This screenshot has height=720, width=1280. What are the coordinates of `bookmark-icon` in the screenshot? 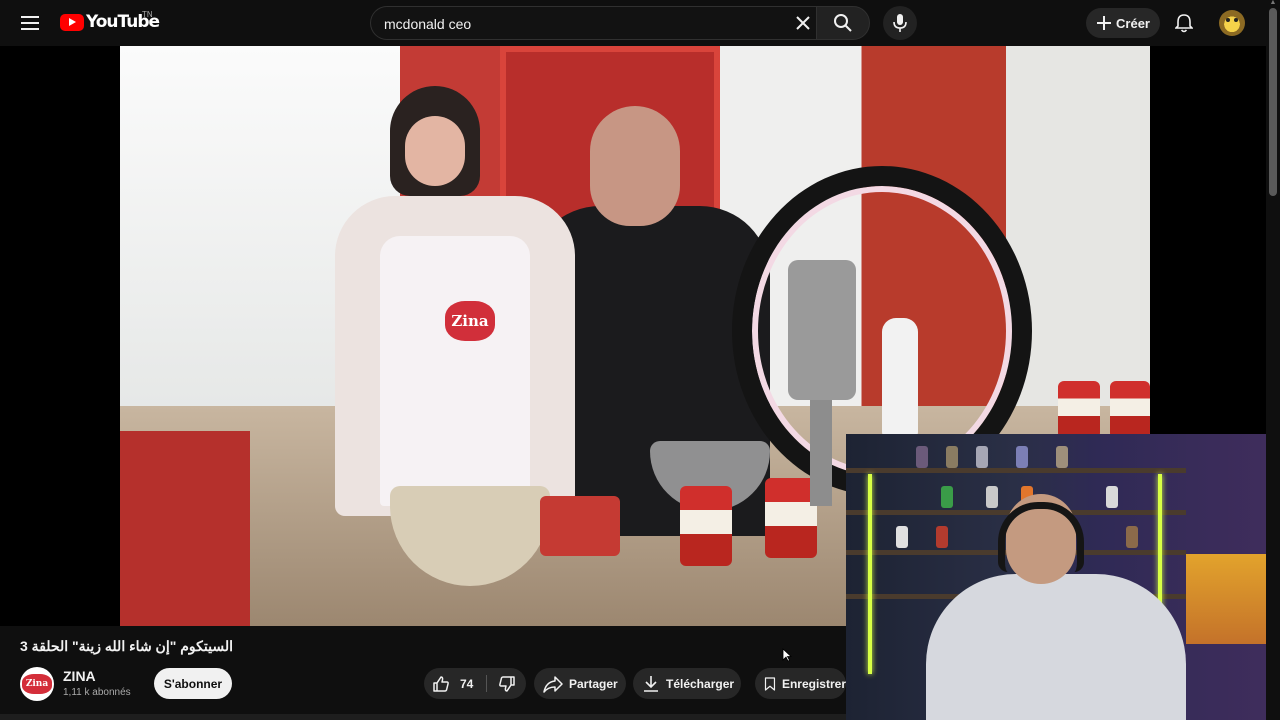 It's located at (770, 683).